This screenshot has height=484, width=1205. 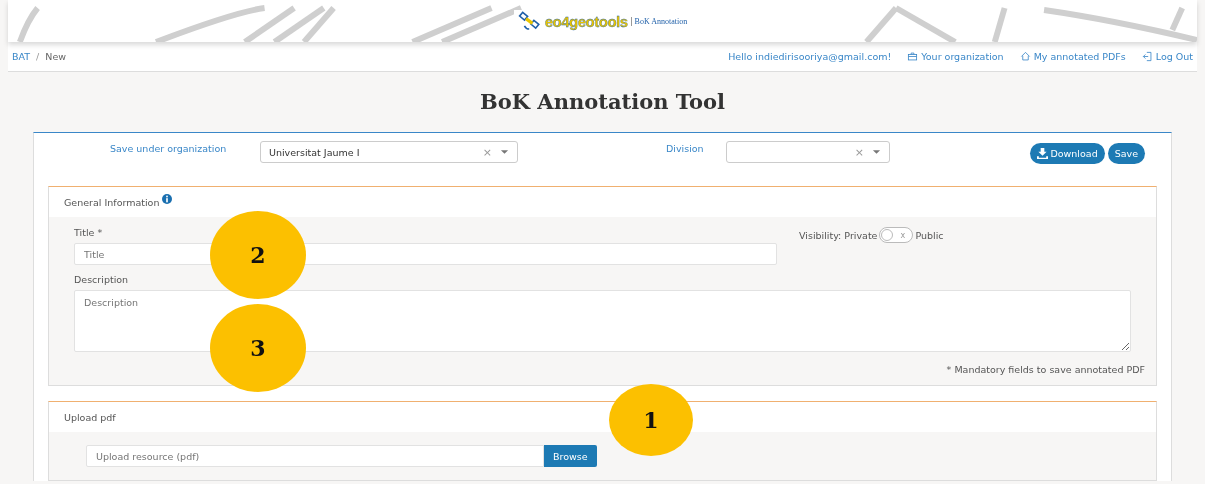 I want to click on download-icon, so click(x=1043, y=153).